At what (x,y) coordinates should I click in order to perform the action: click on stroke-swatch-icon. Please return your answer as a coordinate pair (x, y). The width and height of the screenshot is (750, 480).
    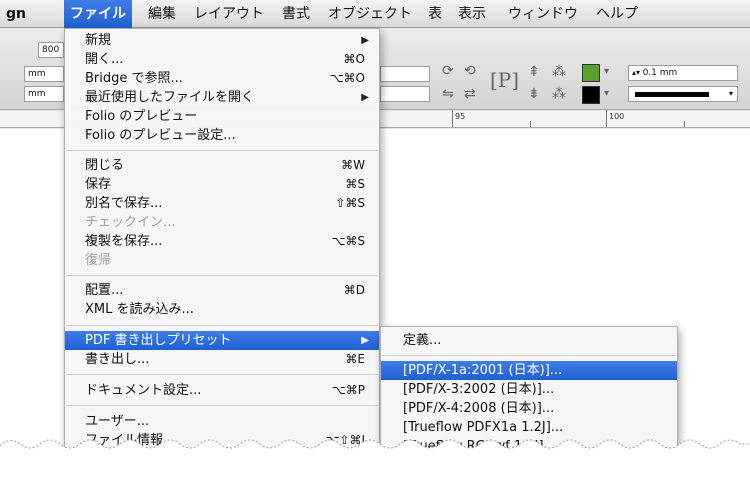
    Looking at the image, I should click on (591, 95).